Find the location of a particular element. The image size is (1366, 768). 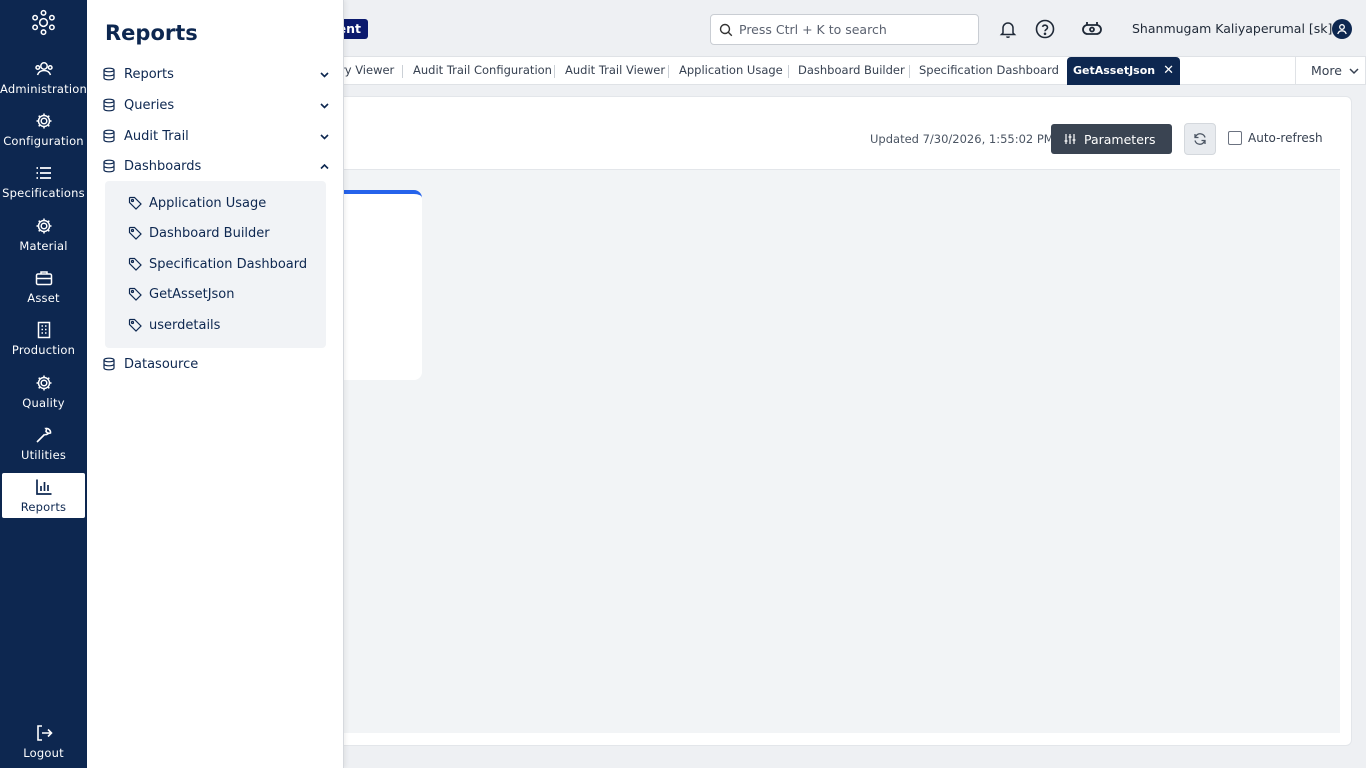

rail-item-label: Administration is located at coordinates (43, 89).